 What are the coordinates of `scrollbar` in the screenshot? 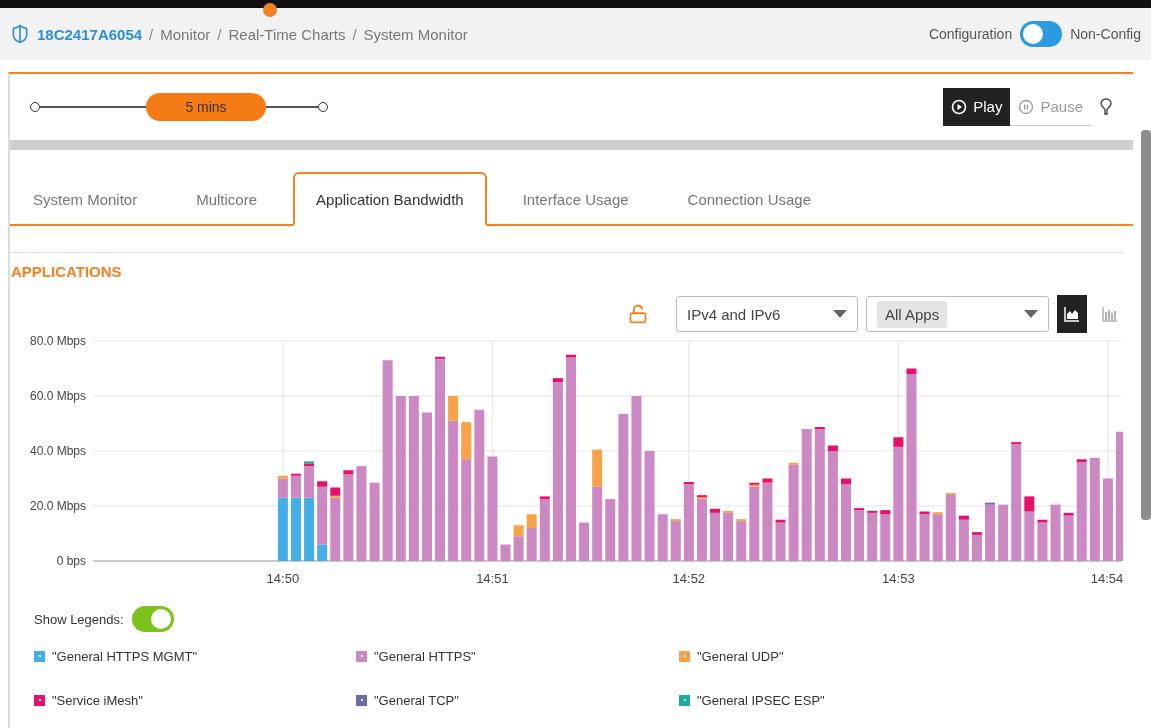 It's located at (1146, 325).